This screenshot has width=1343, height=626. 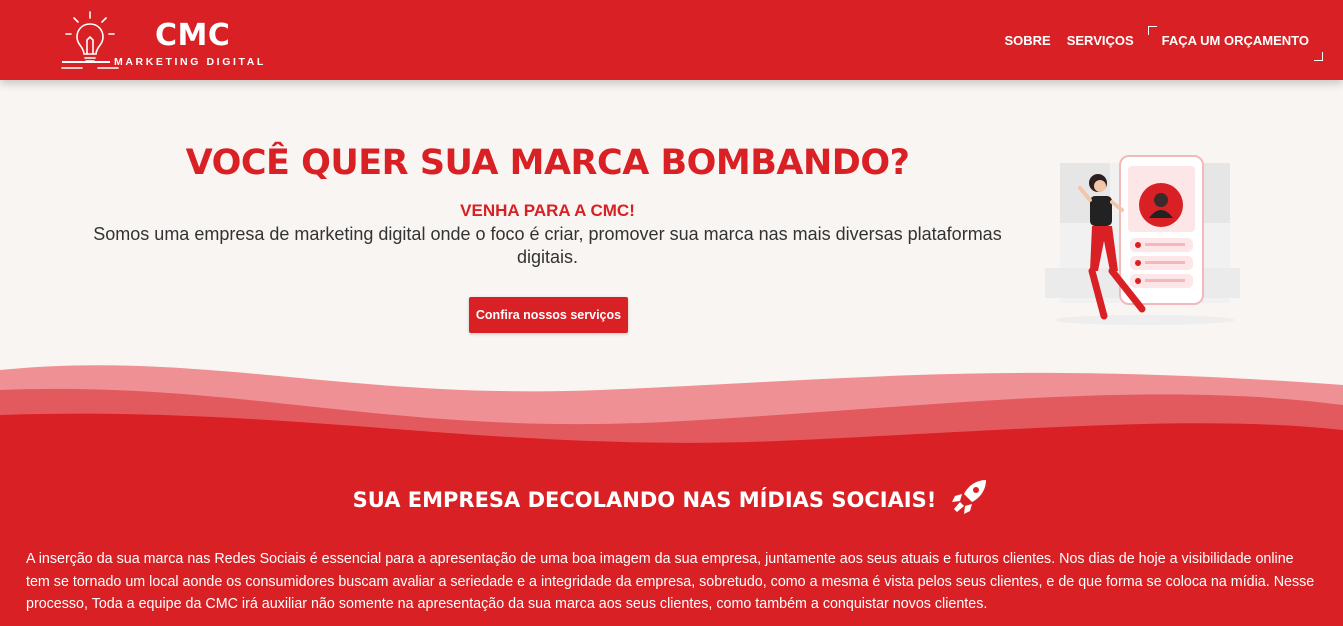 I want to click on hero-subtitle: VENHA PARA A CMC!, so click(x=547, y=210).